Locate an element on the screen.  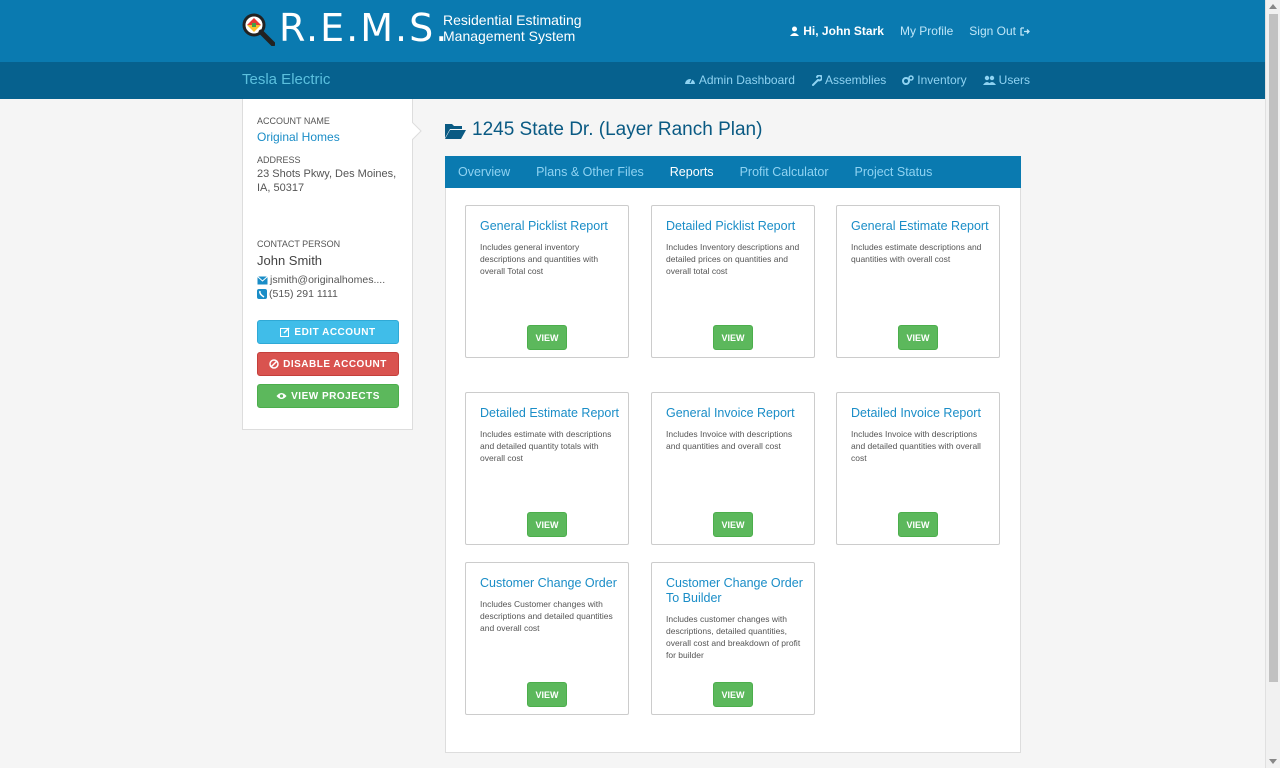
contact-person-label: CONTACT PERSON is located at coordinates (299, 244).